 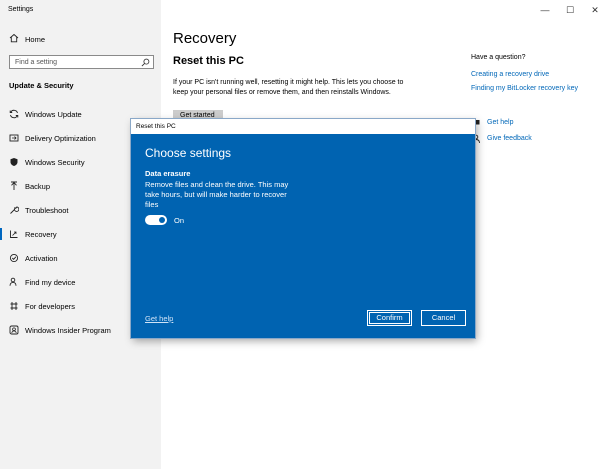 What do you see at coordinates (303, 126) in the screenshot?
I see `dialog-titlebar: Reset this PC` at bounding box center [303, 126].